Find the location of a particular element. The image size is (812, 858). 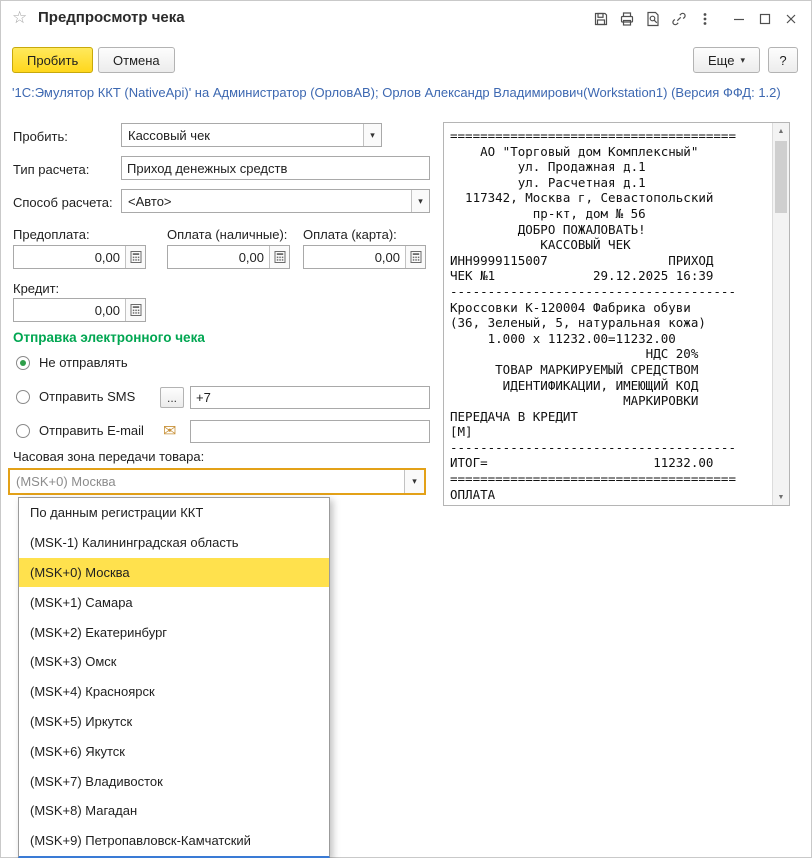

timezone-option: (MSK+1) Самара is located at coordinates (174, 602).